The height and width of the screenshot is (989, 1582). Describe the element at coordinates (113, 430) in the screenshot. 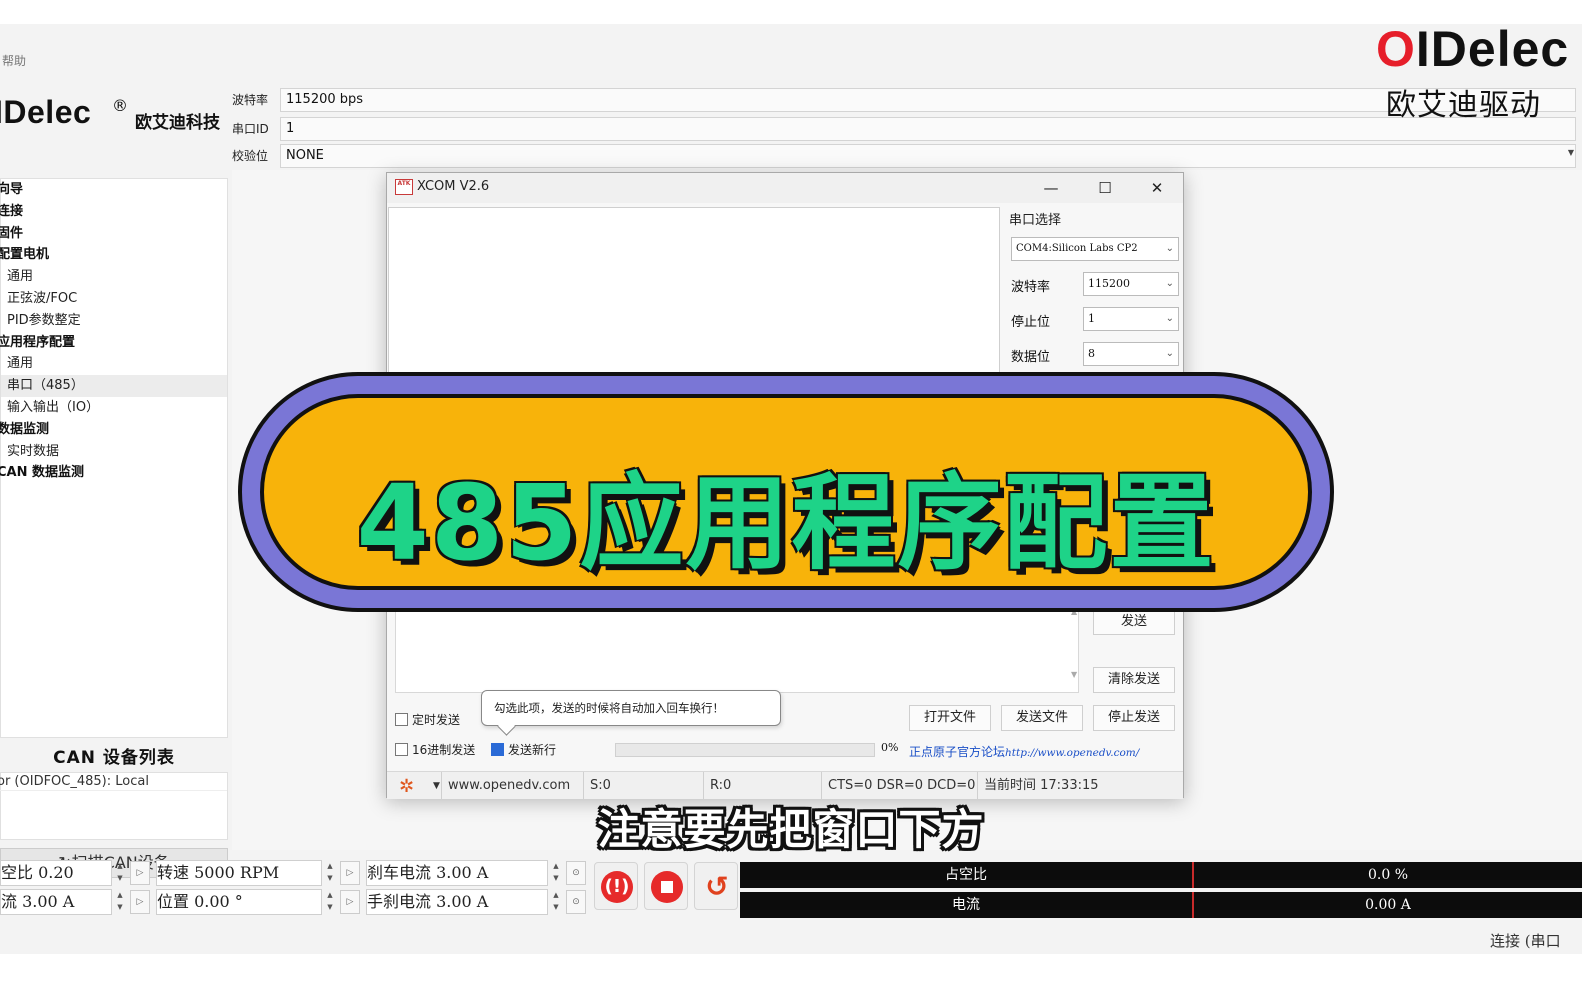

I see `nav-item: 数据监测` at that location.